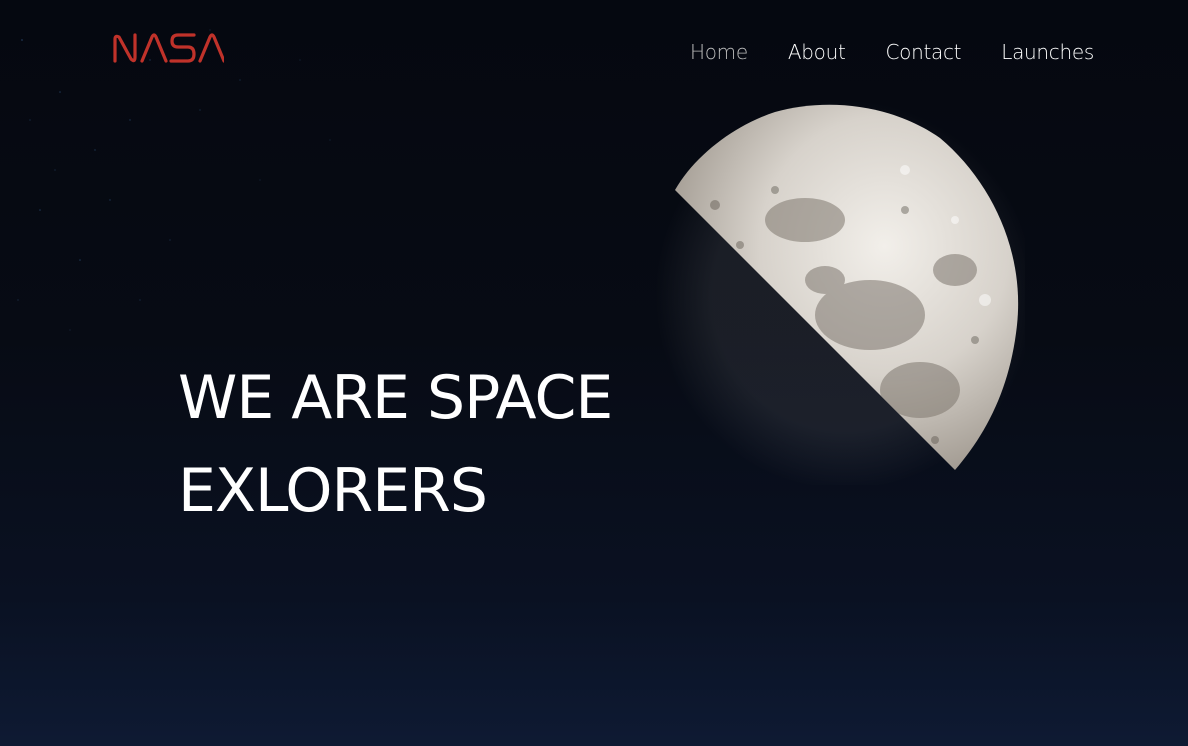 Image resolution: width=1188 pixels, height=746 pixels. What do you see at coordinates (168, 48) in the screenshot?
I see `nasa-logo` at bounding box center [168, 48].